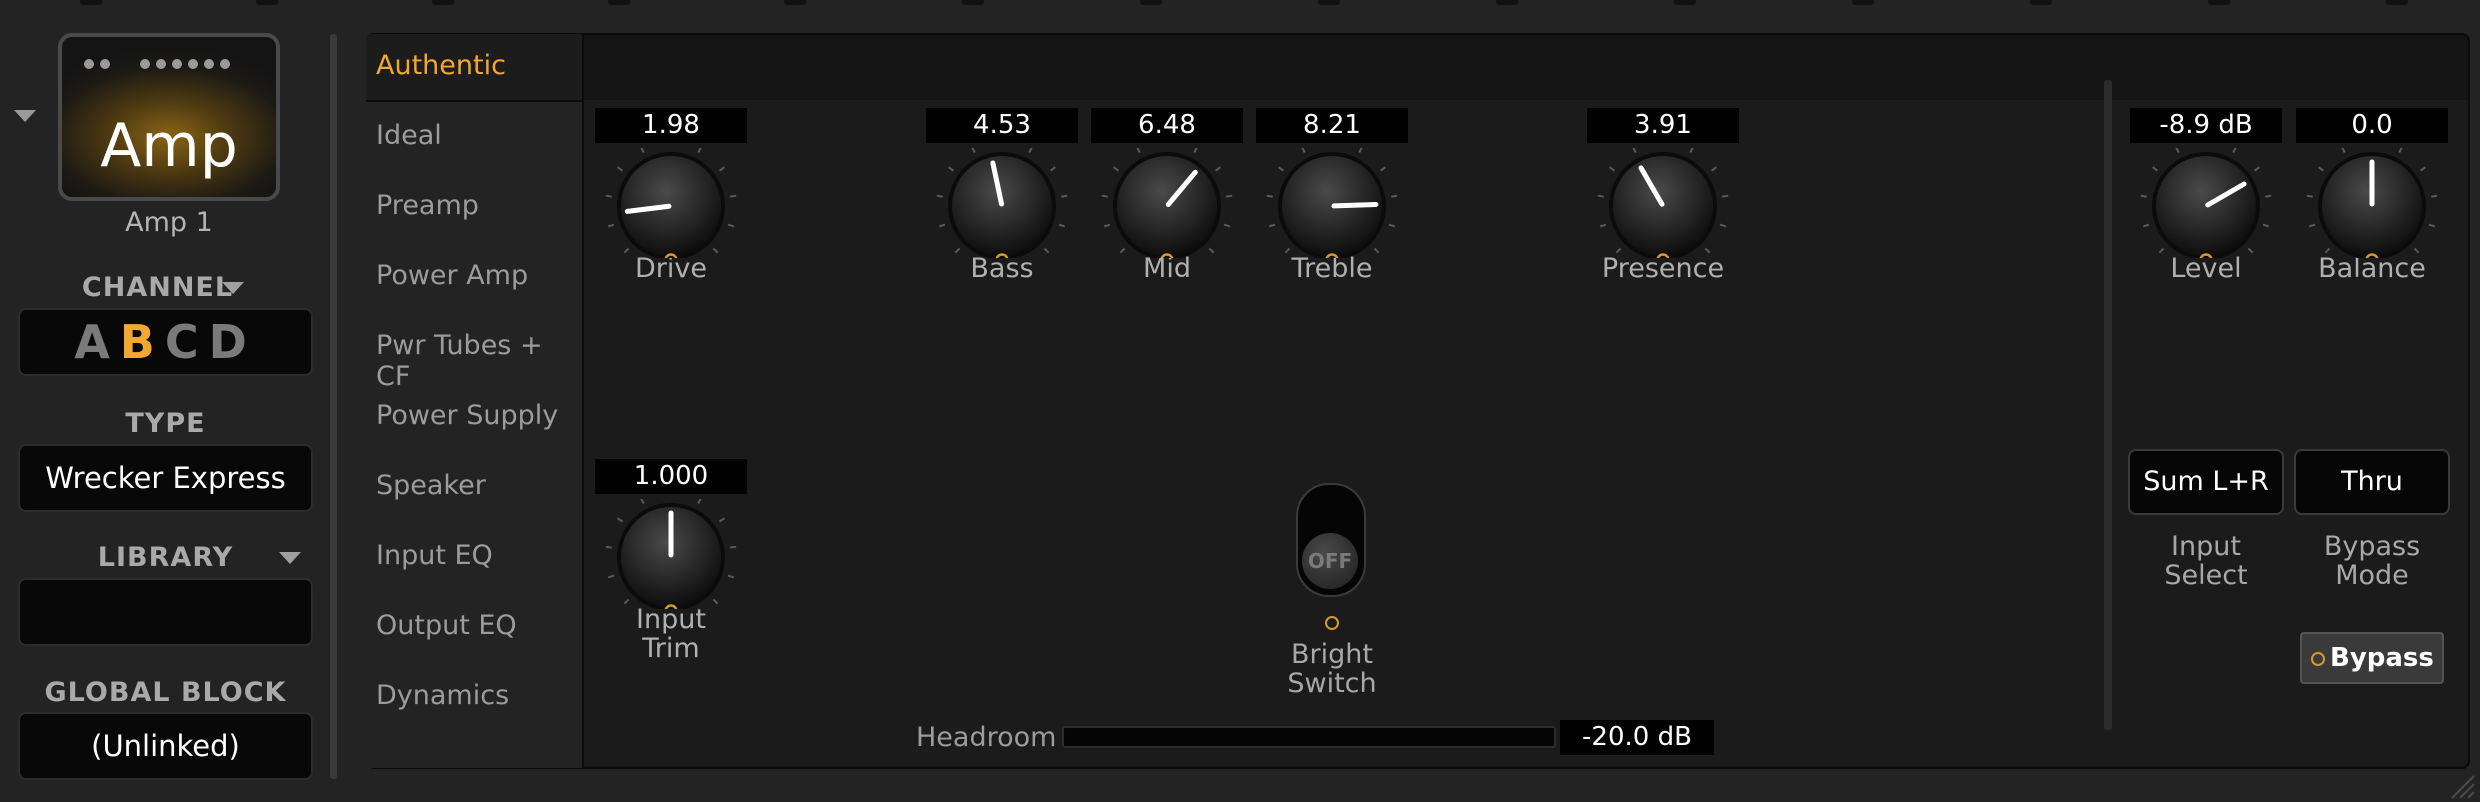 Image resolution: width=2480 pixels, height=802 pixels. What do you see at coordinates (1663, 125) in the screenshot?
I see `presence-value: 3.91` at bounding box center [1663, 125].